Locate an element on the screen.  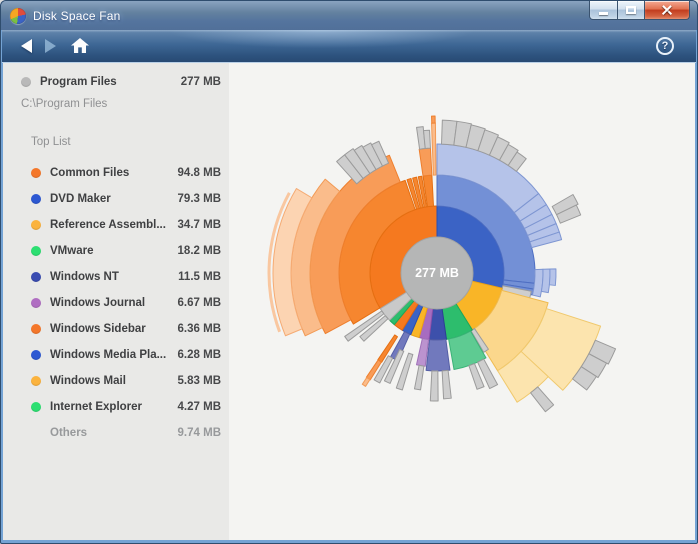
list-item-dvd-maker: DVD Maker 79.3 MB is located at coordinates (112, 199).